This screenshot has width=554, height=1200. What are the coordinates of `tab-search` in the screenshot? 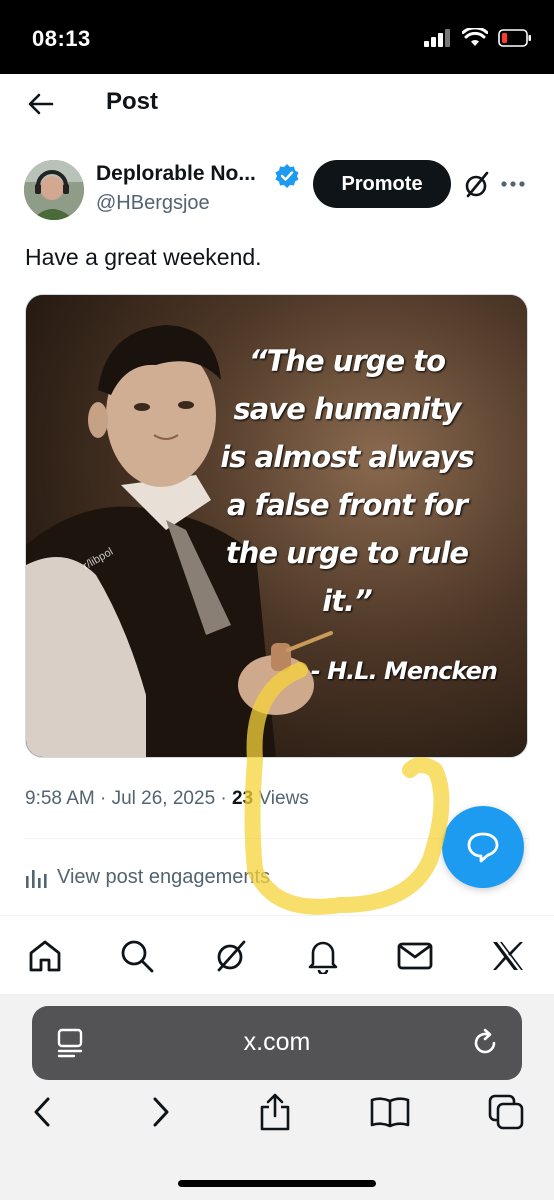 It's located at (137, 956).